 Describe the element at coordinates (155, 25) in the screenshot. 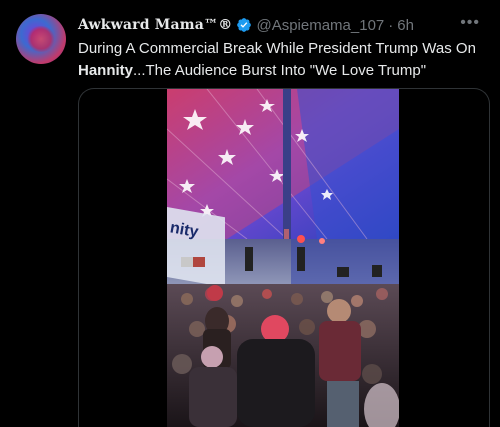

I see `display-name: Awkward Mama™®` at that location.